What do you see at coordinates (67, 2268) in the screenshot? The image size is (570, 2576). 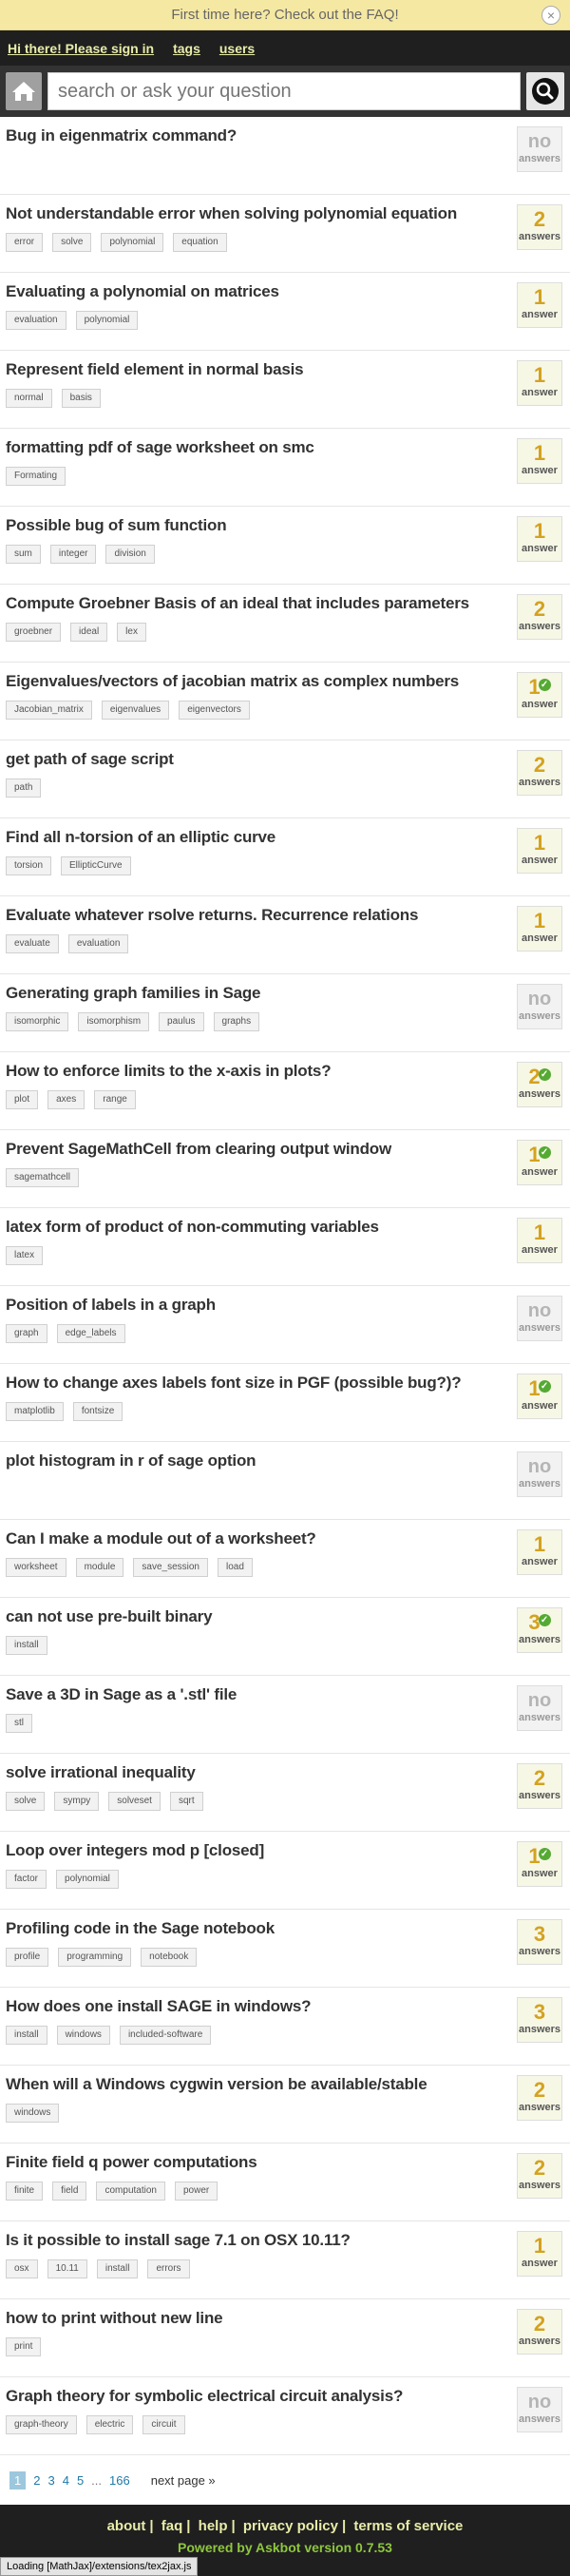 I see `tag: 10.11` at bounding box center [67, 2268].